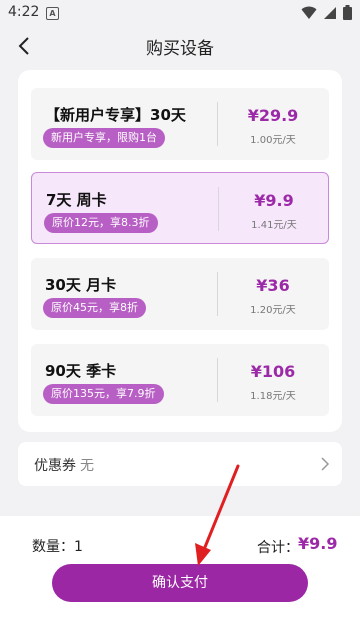  I want to click on plan-daily-price: 1.18元/天, so click(273, 396).